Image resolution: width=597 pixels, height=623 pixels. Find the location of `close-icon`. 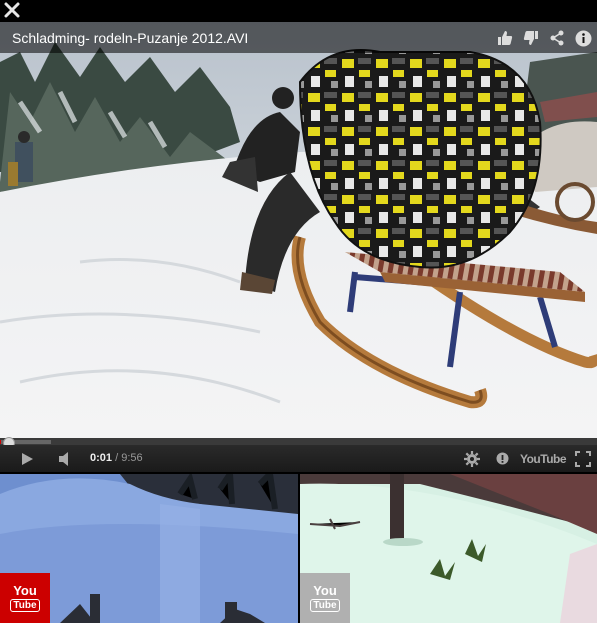

close-icon is located at coordinates (12, 10).